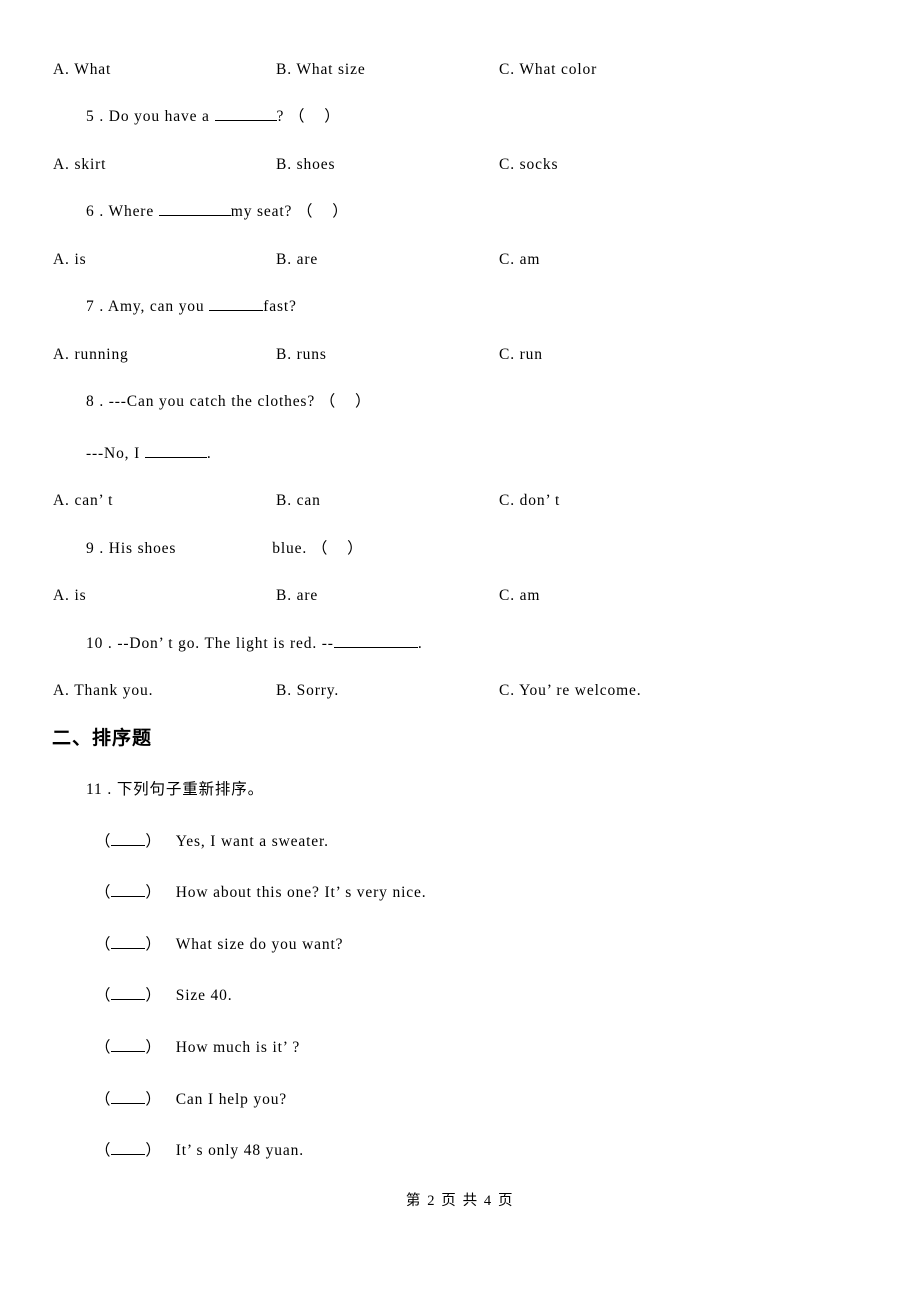 The height and width of the screenshot is (1302, 920). What do you see at coordinates (420, 643) in the screenshot?
I see `question-stem-q10-post: .` at bounding box center [420, 643].